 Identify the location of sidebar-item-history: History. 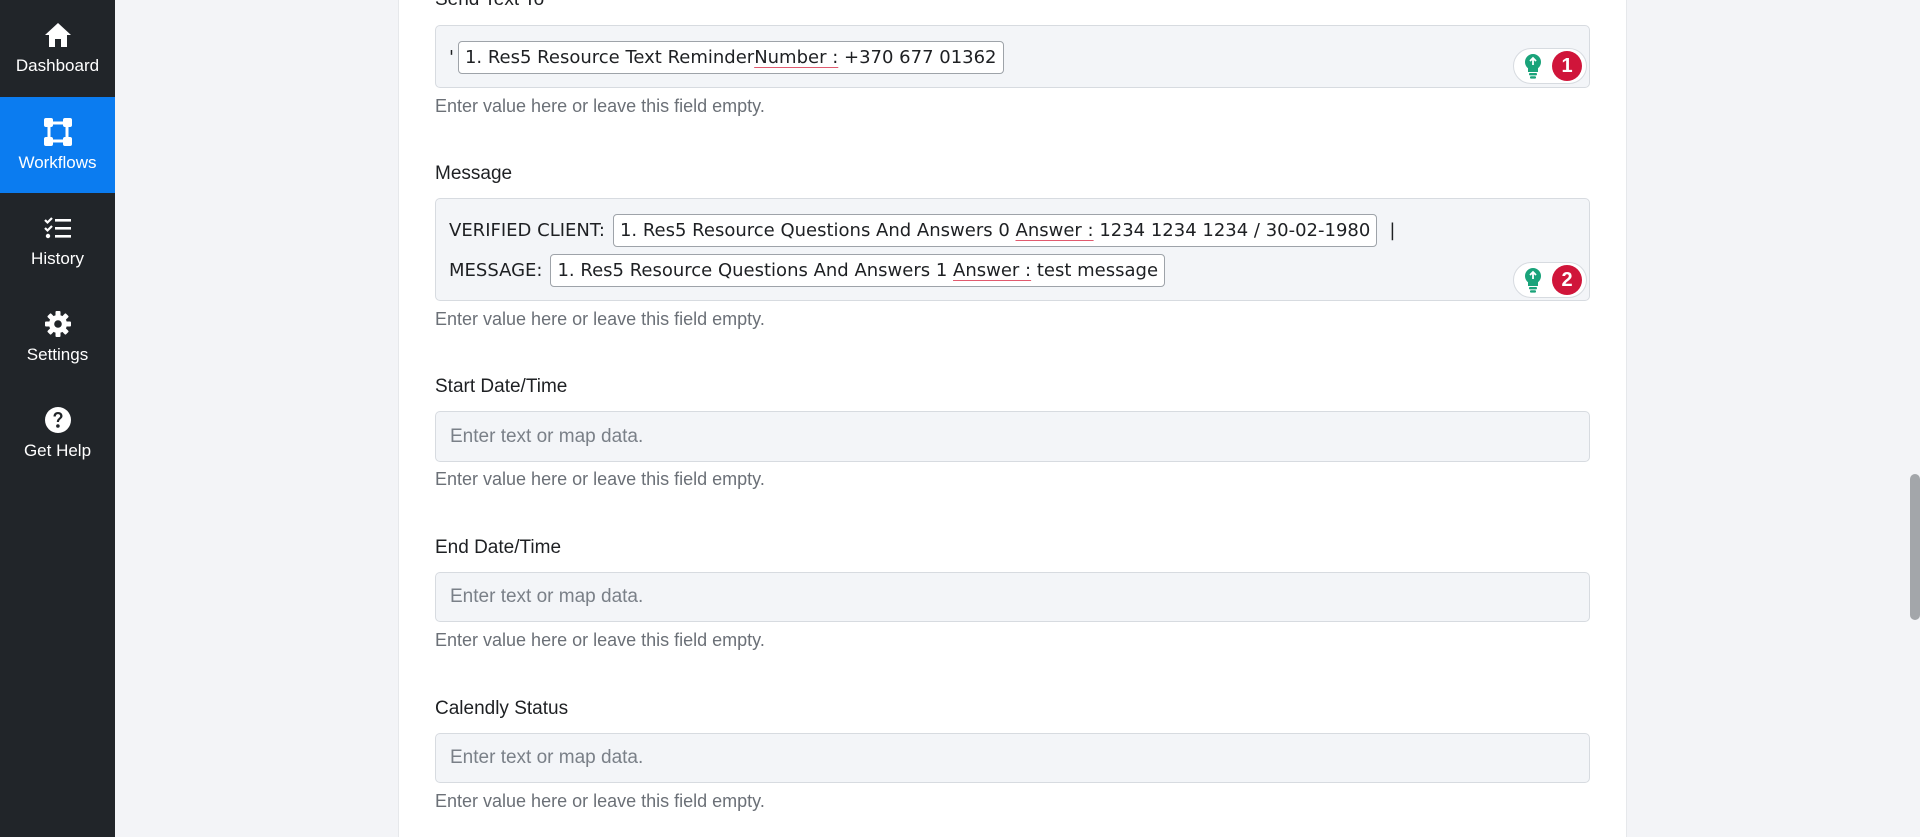
(57, 241).